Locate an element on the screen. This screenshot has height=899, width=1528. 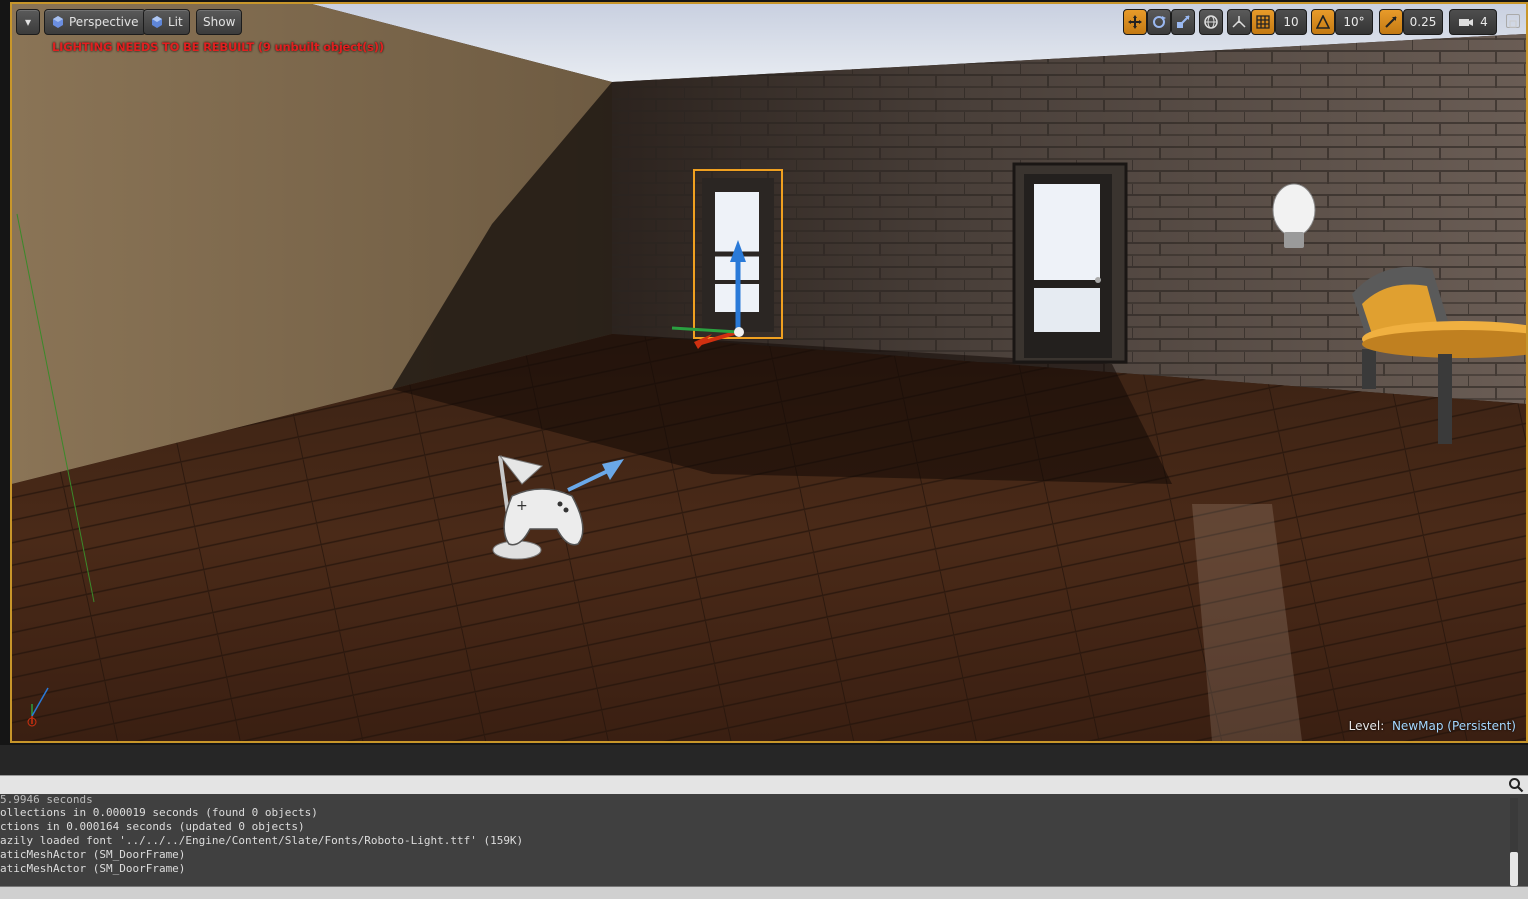
perspective-label: Perspective is located at coordinates (104, 22).